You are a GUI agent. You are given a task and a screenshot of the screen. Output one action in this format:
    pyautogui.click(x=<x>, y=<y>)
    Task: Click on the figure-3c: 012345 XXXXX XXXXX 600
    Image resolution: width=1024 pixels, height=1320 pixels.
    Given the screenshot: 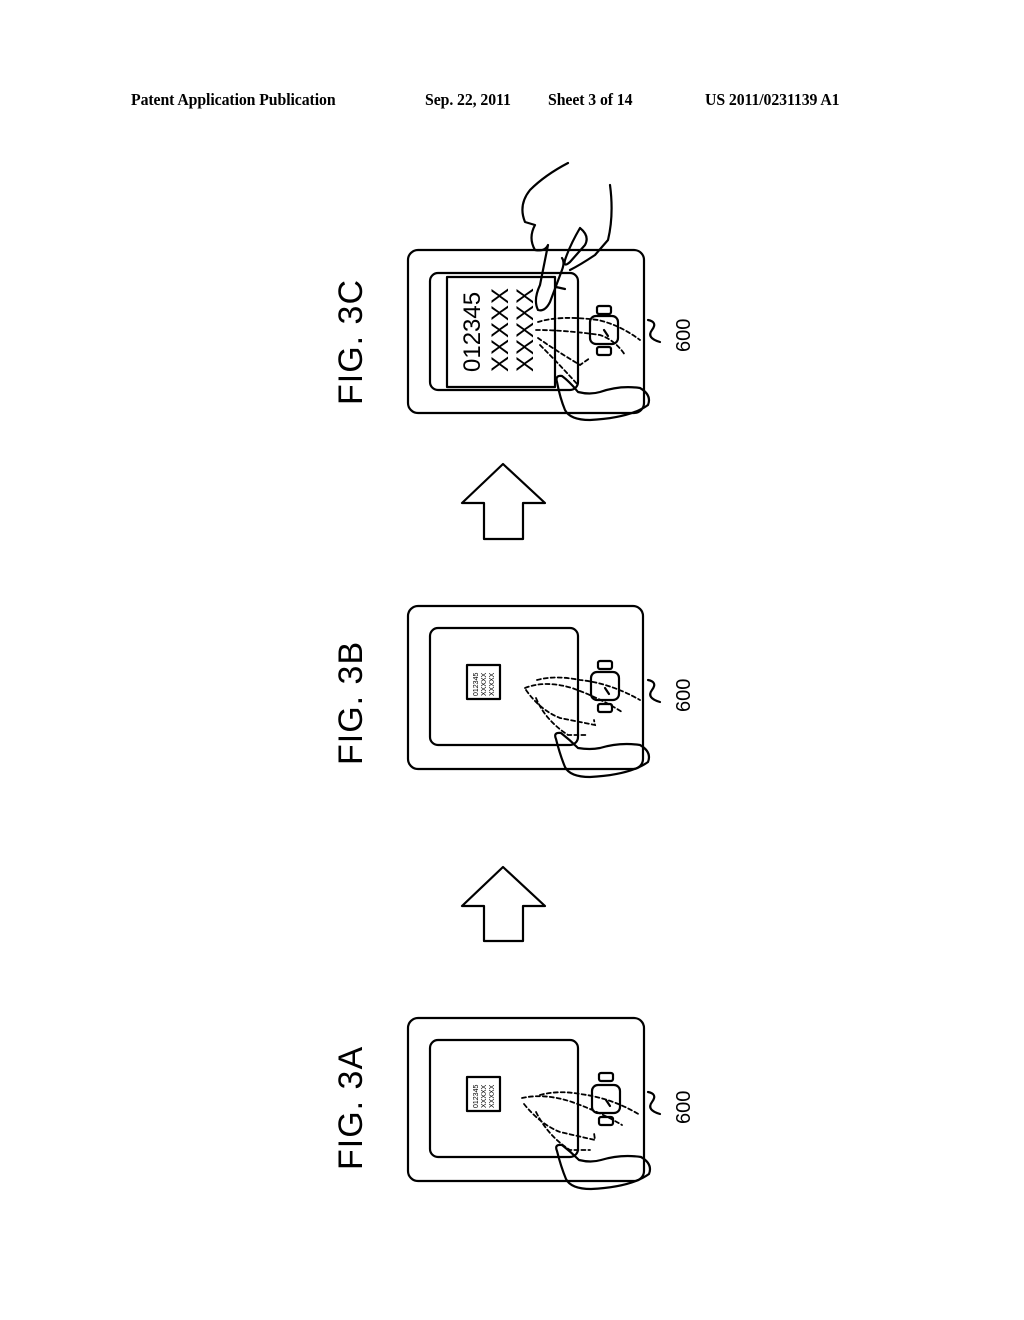 What is the action you would take?
    pyautogui.click(x=550, y=291)
    